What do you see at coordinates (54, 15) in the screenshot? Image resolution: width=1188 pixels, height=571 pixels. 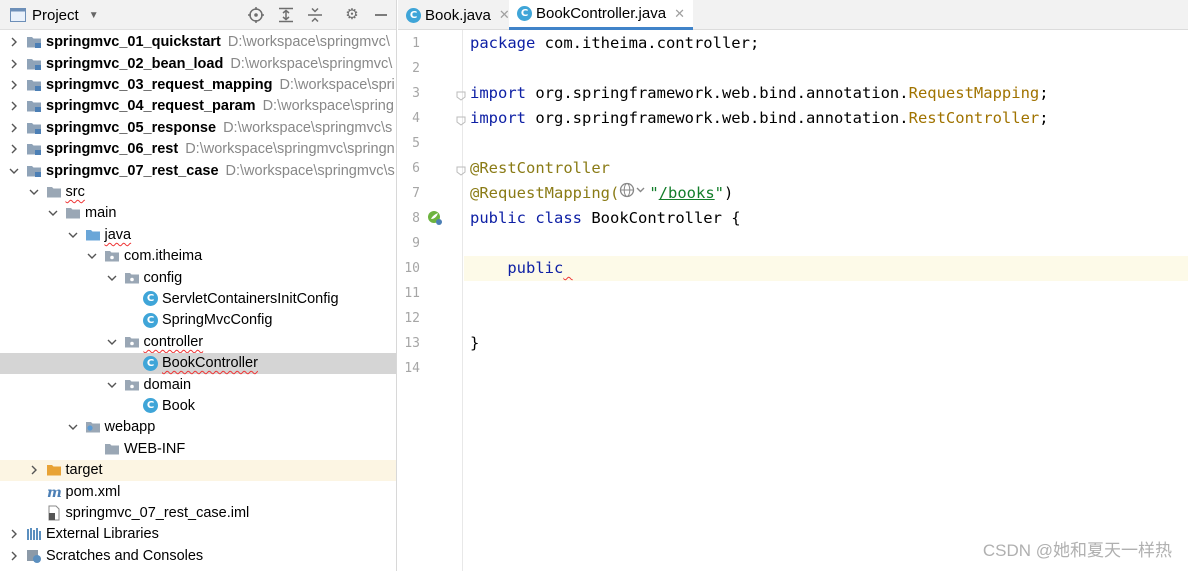 I see `project-view-selector: Project ▼` at bounding box center [54, 15].